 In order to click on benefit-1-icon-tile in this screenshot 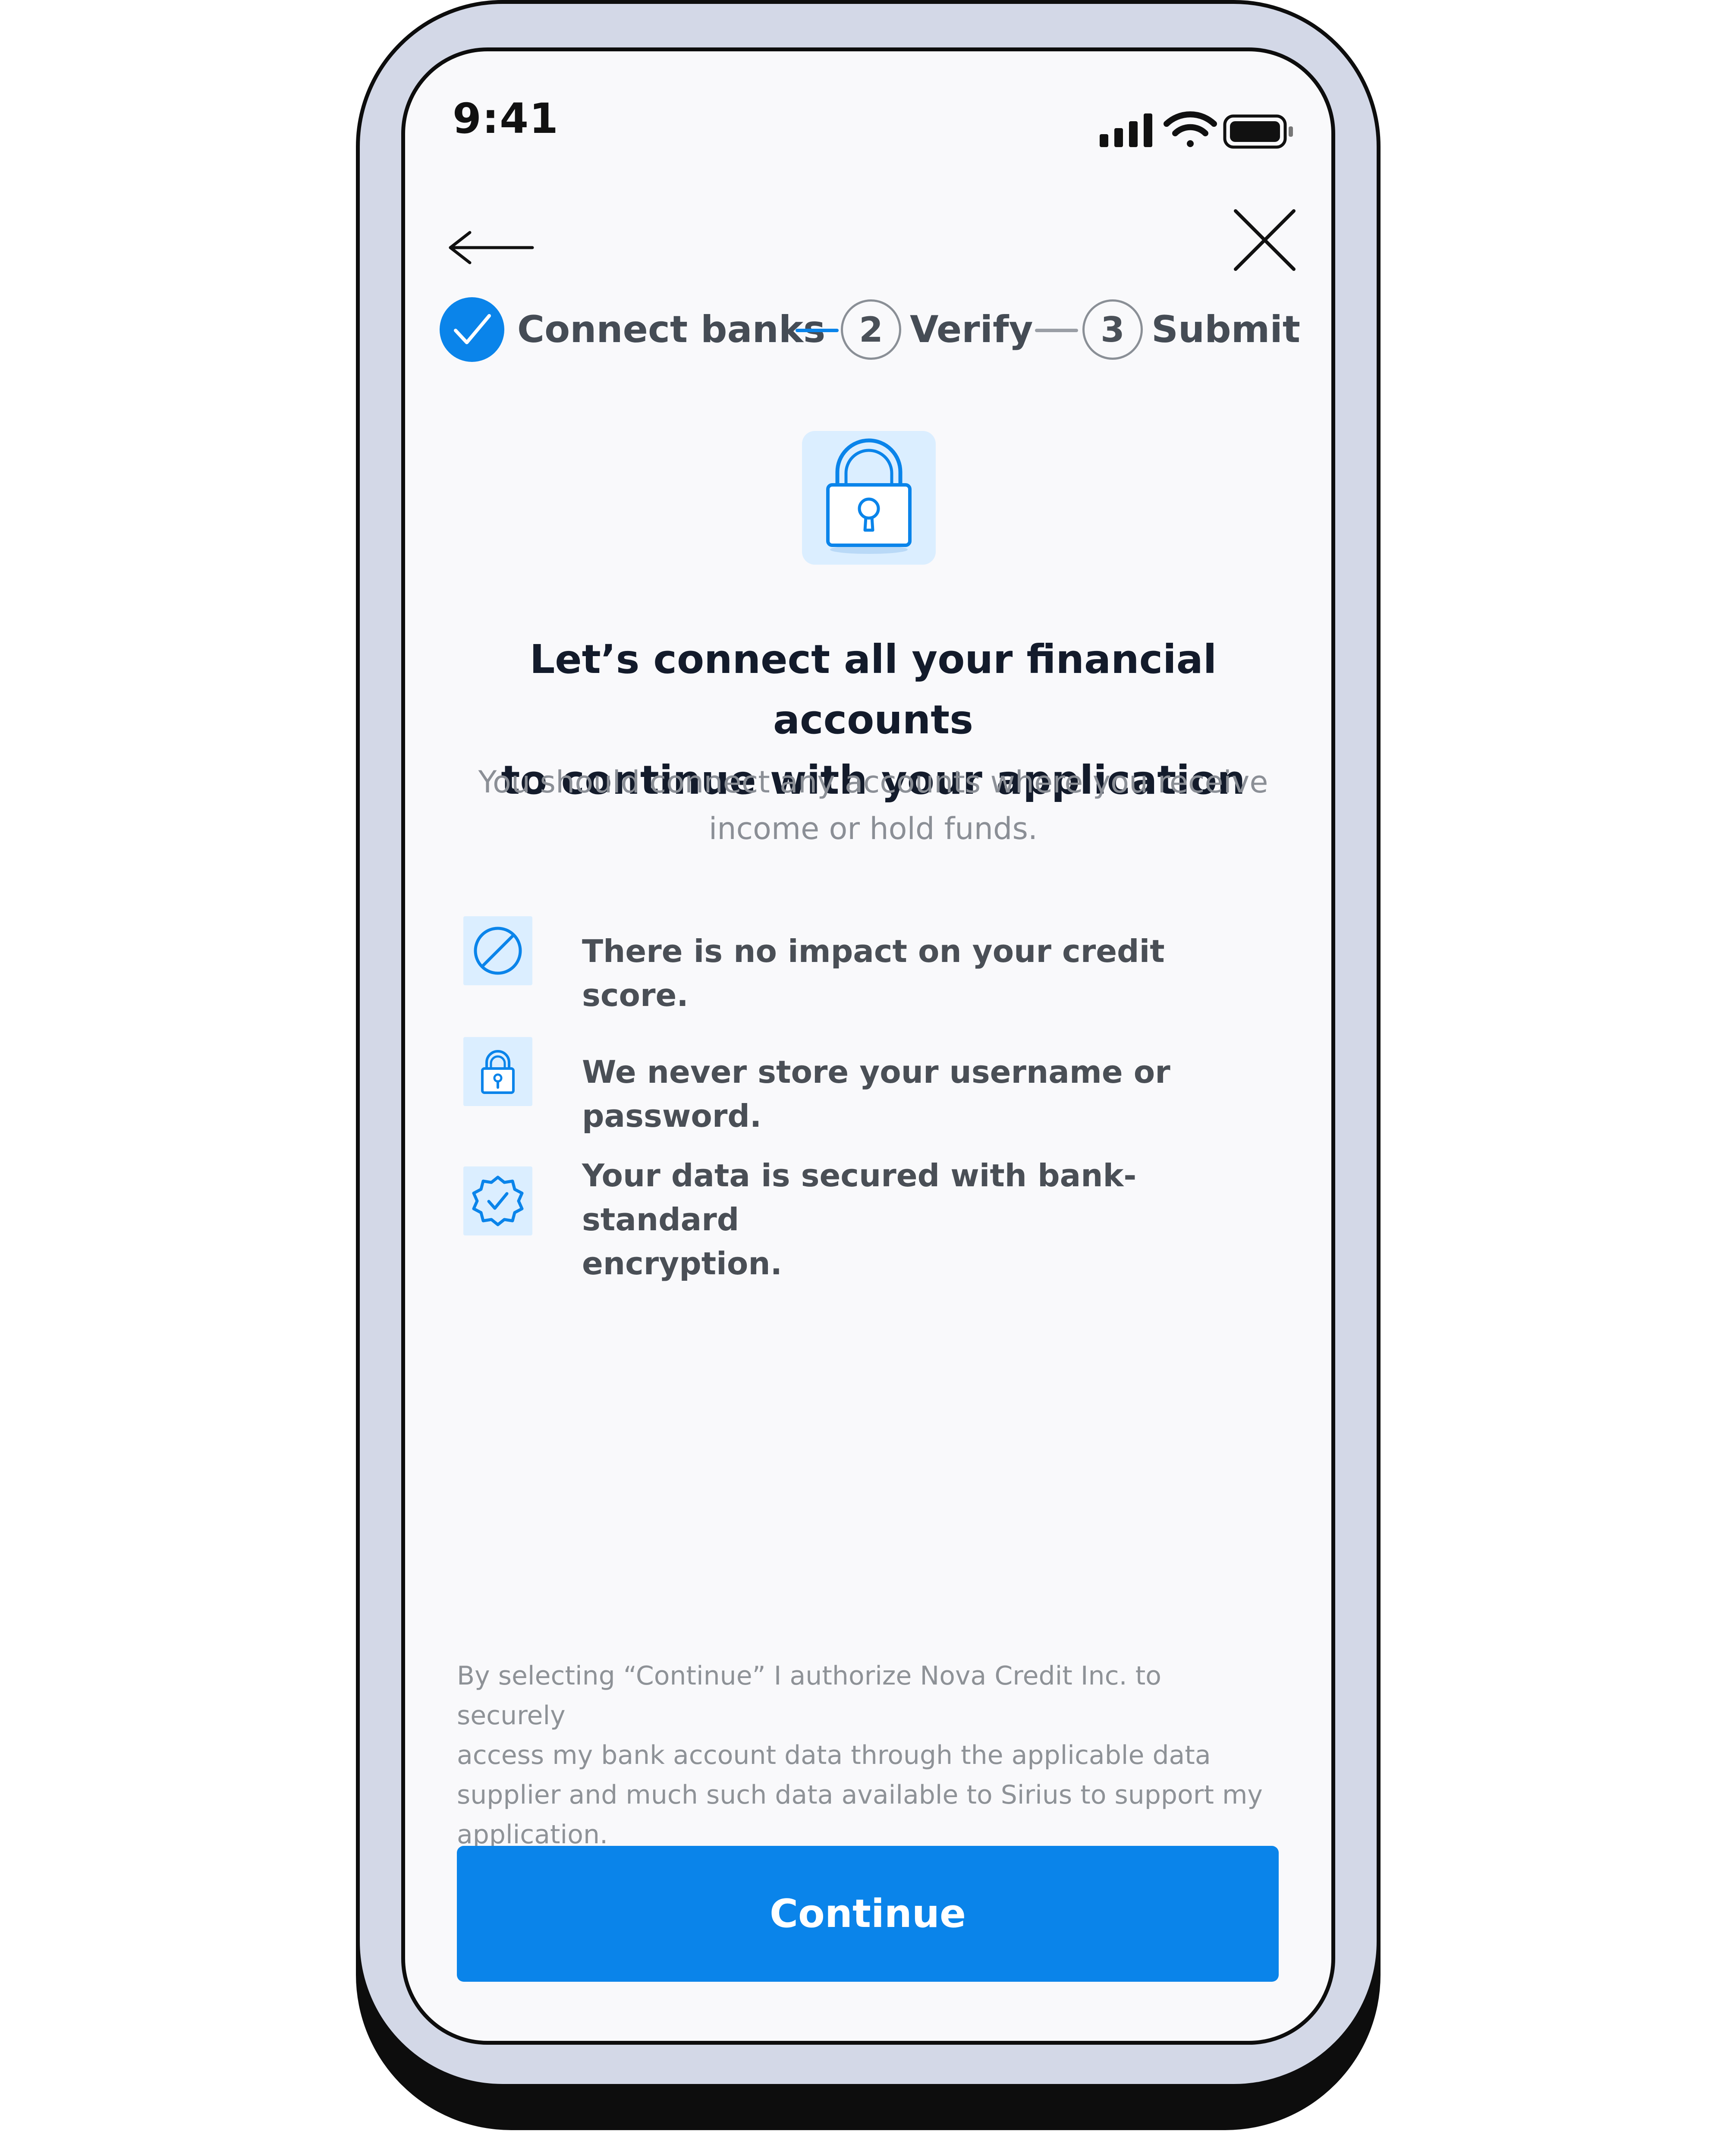, I will do `click(497, 951)`.